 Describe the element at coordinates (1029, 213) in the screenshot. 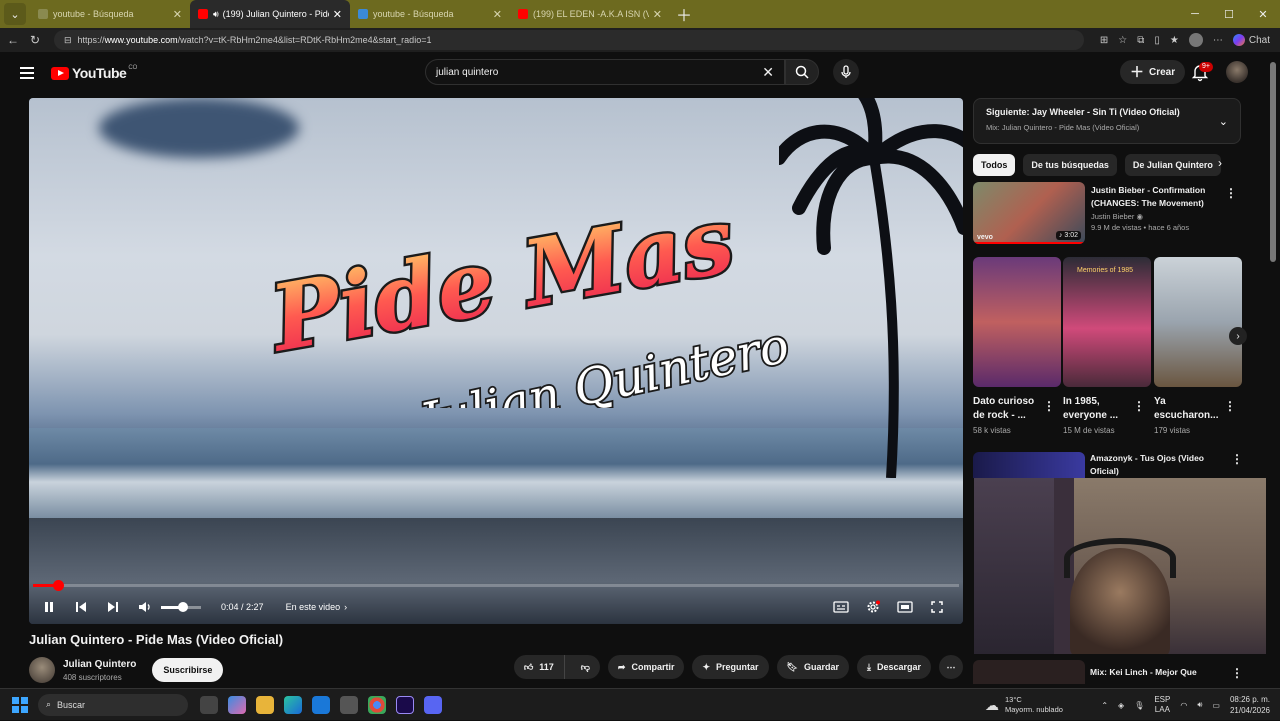

I see `video-thumbnail: vevo ♪ 3:02` at that location.